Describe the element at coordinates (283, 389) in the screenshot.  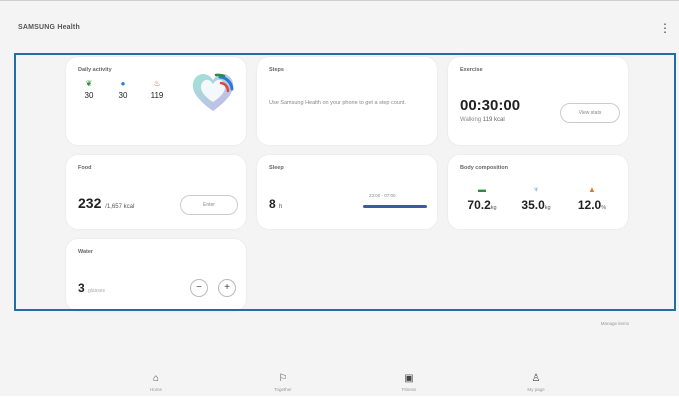
I see `nav-label: Together` at that location.